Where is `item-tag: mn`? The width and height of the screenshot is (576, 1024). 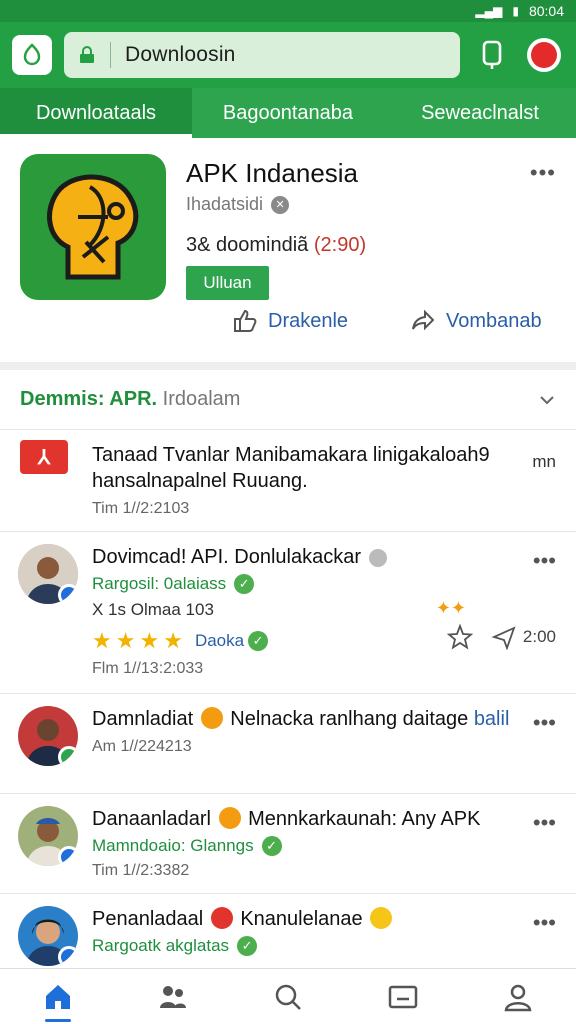 item-tag: mn is located at coordinates (544, 461).